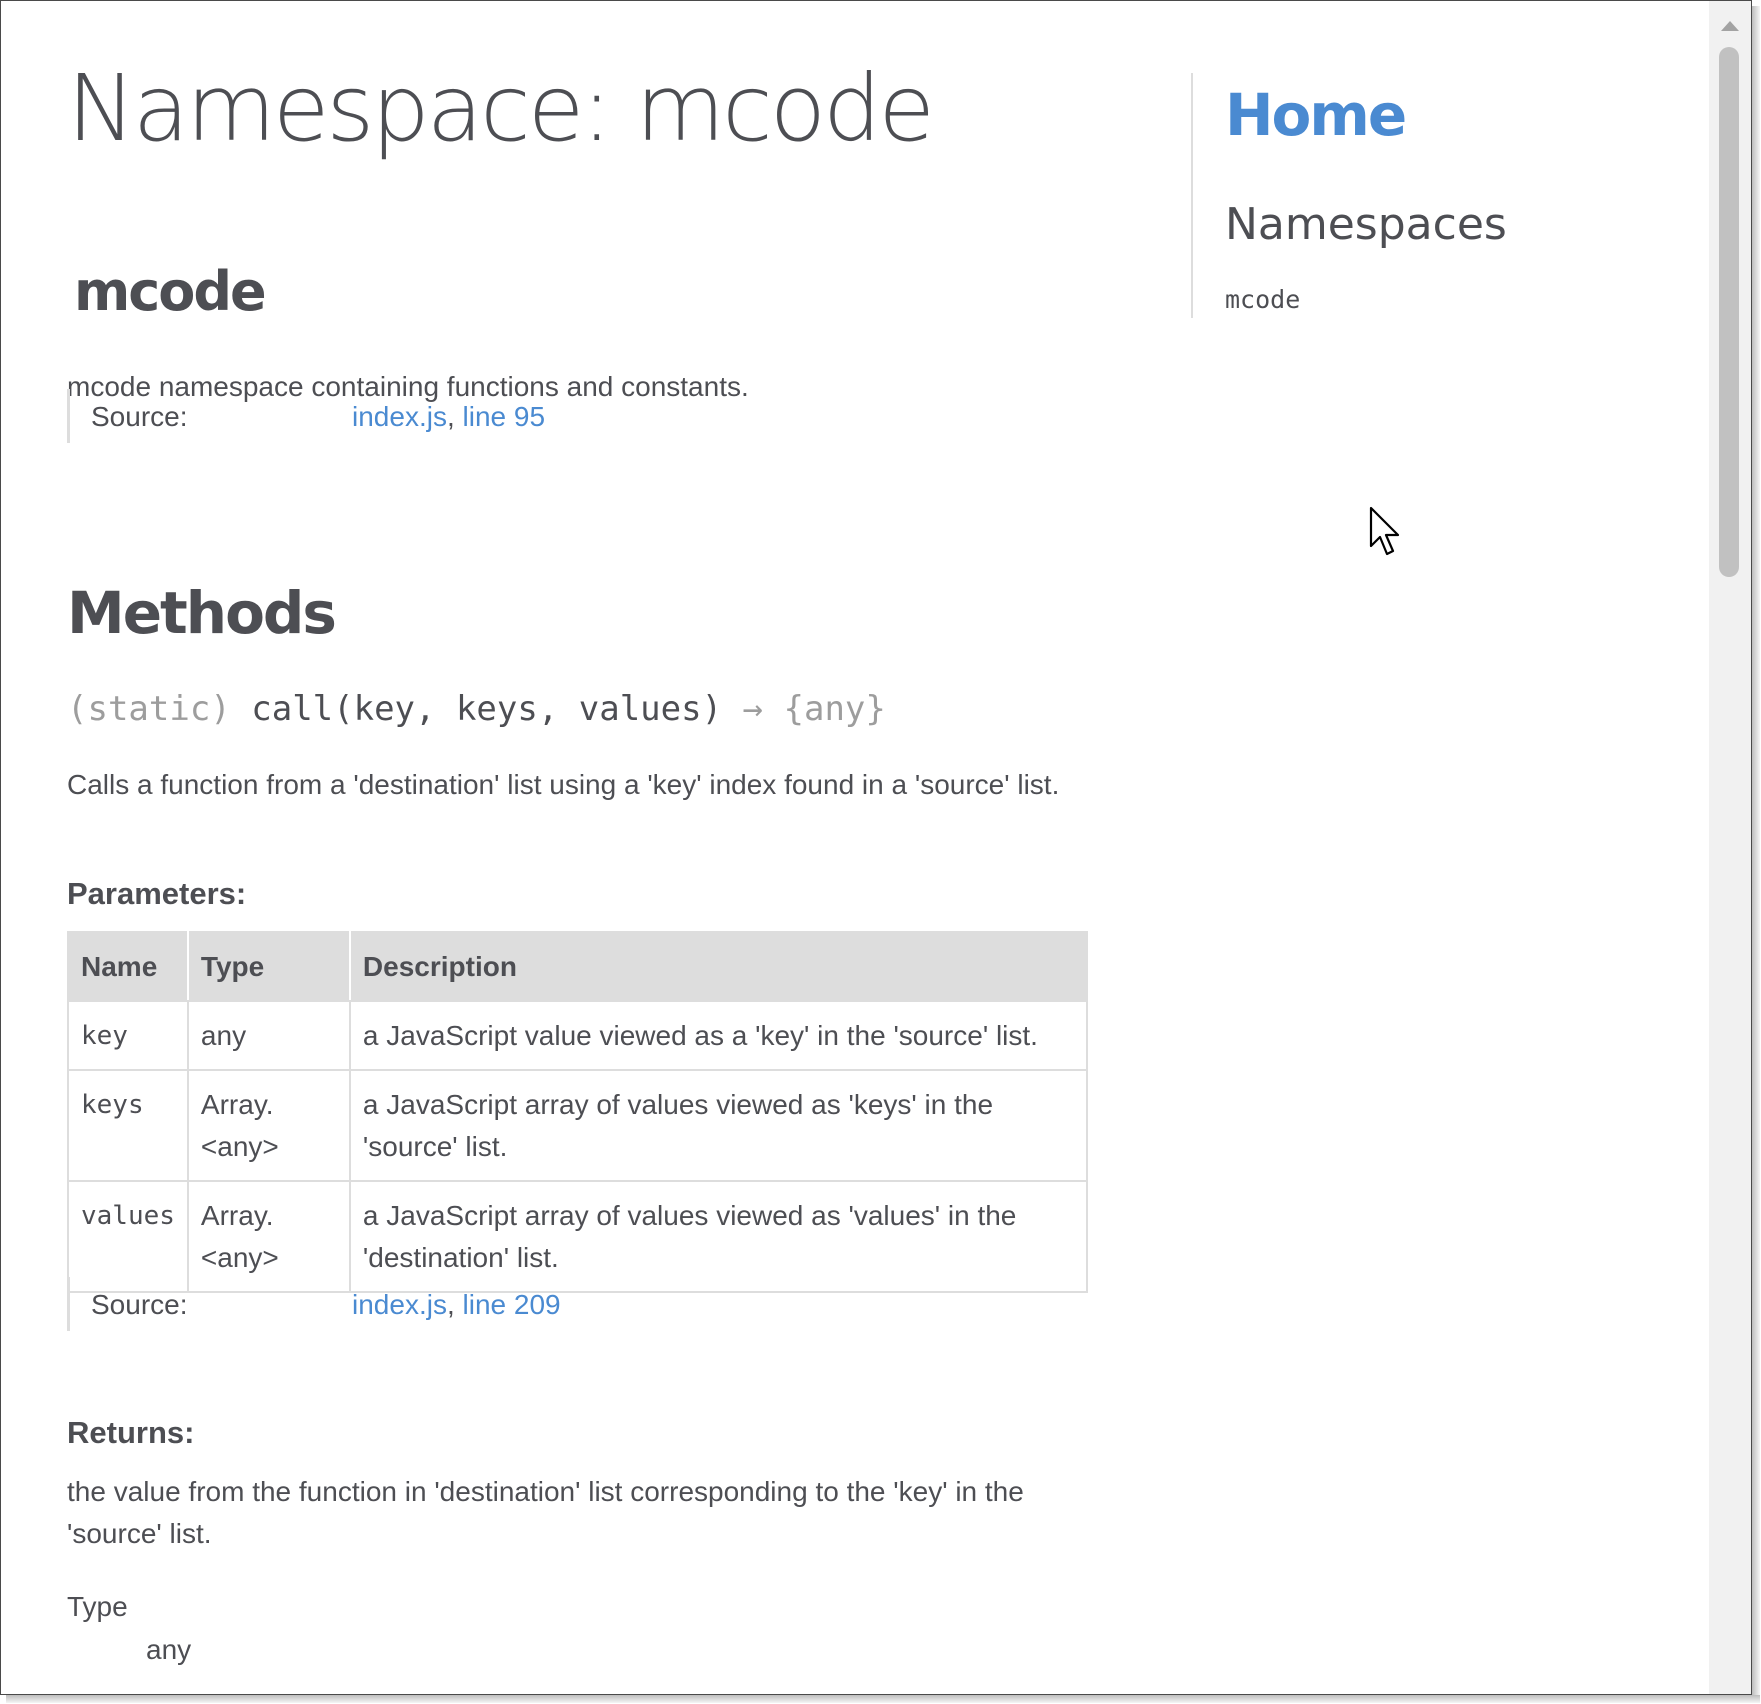 This screenshot has width=1761, height=1704. Describe the element at coordinates (487, 709) in the screenshot. I see `signature-name: call(key, keys, values)` at that location.